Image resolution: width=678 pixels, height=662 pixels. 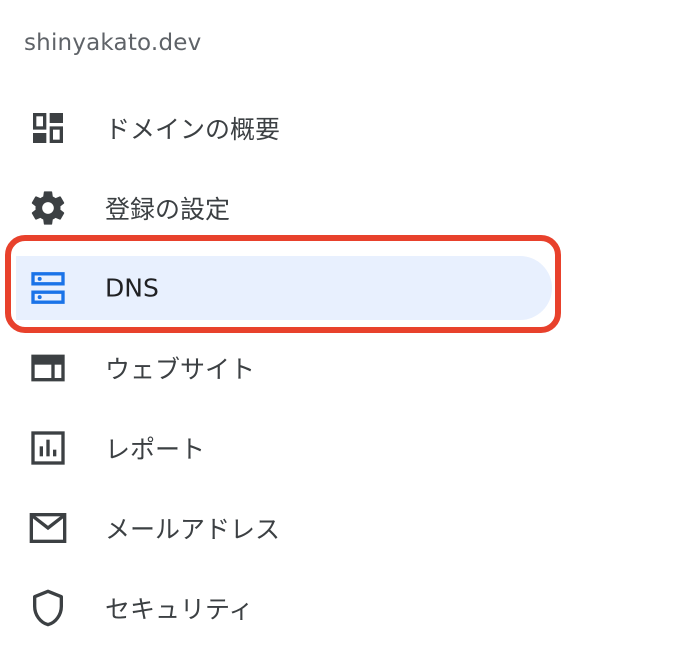 What do you see at coordinates (193, 529) in the screenshot?
I see `nav-item-label: メールアドレス` at bounding box center [193, 529].